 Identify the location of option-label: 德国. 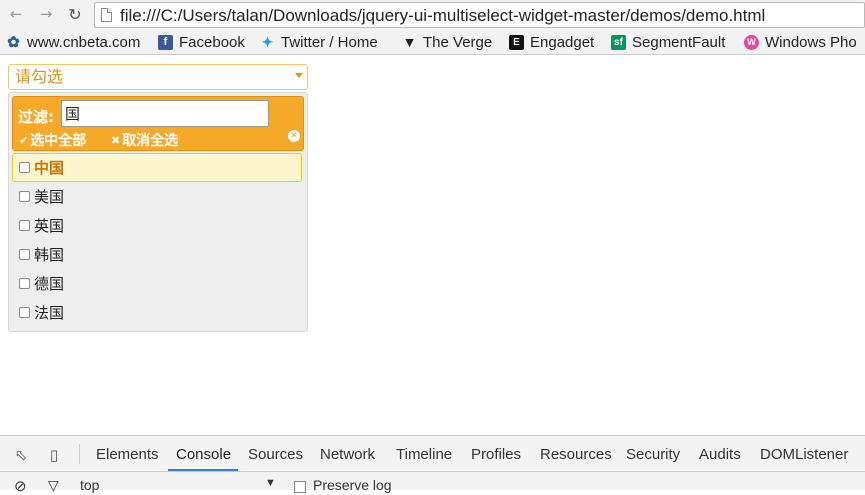
(49, 284).